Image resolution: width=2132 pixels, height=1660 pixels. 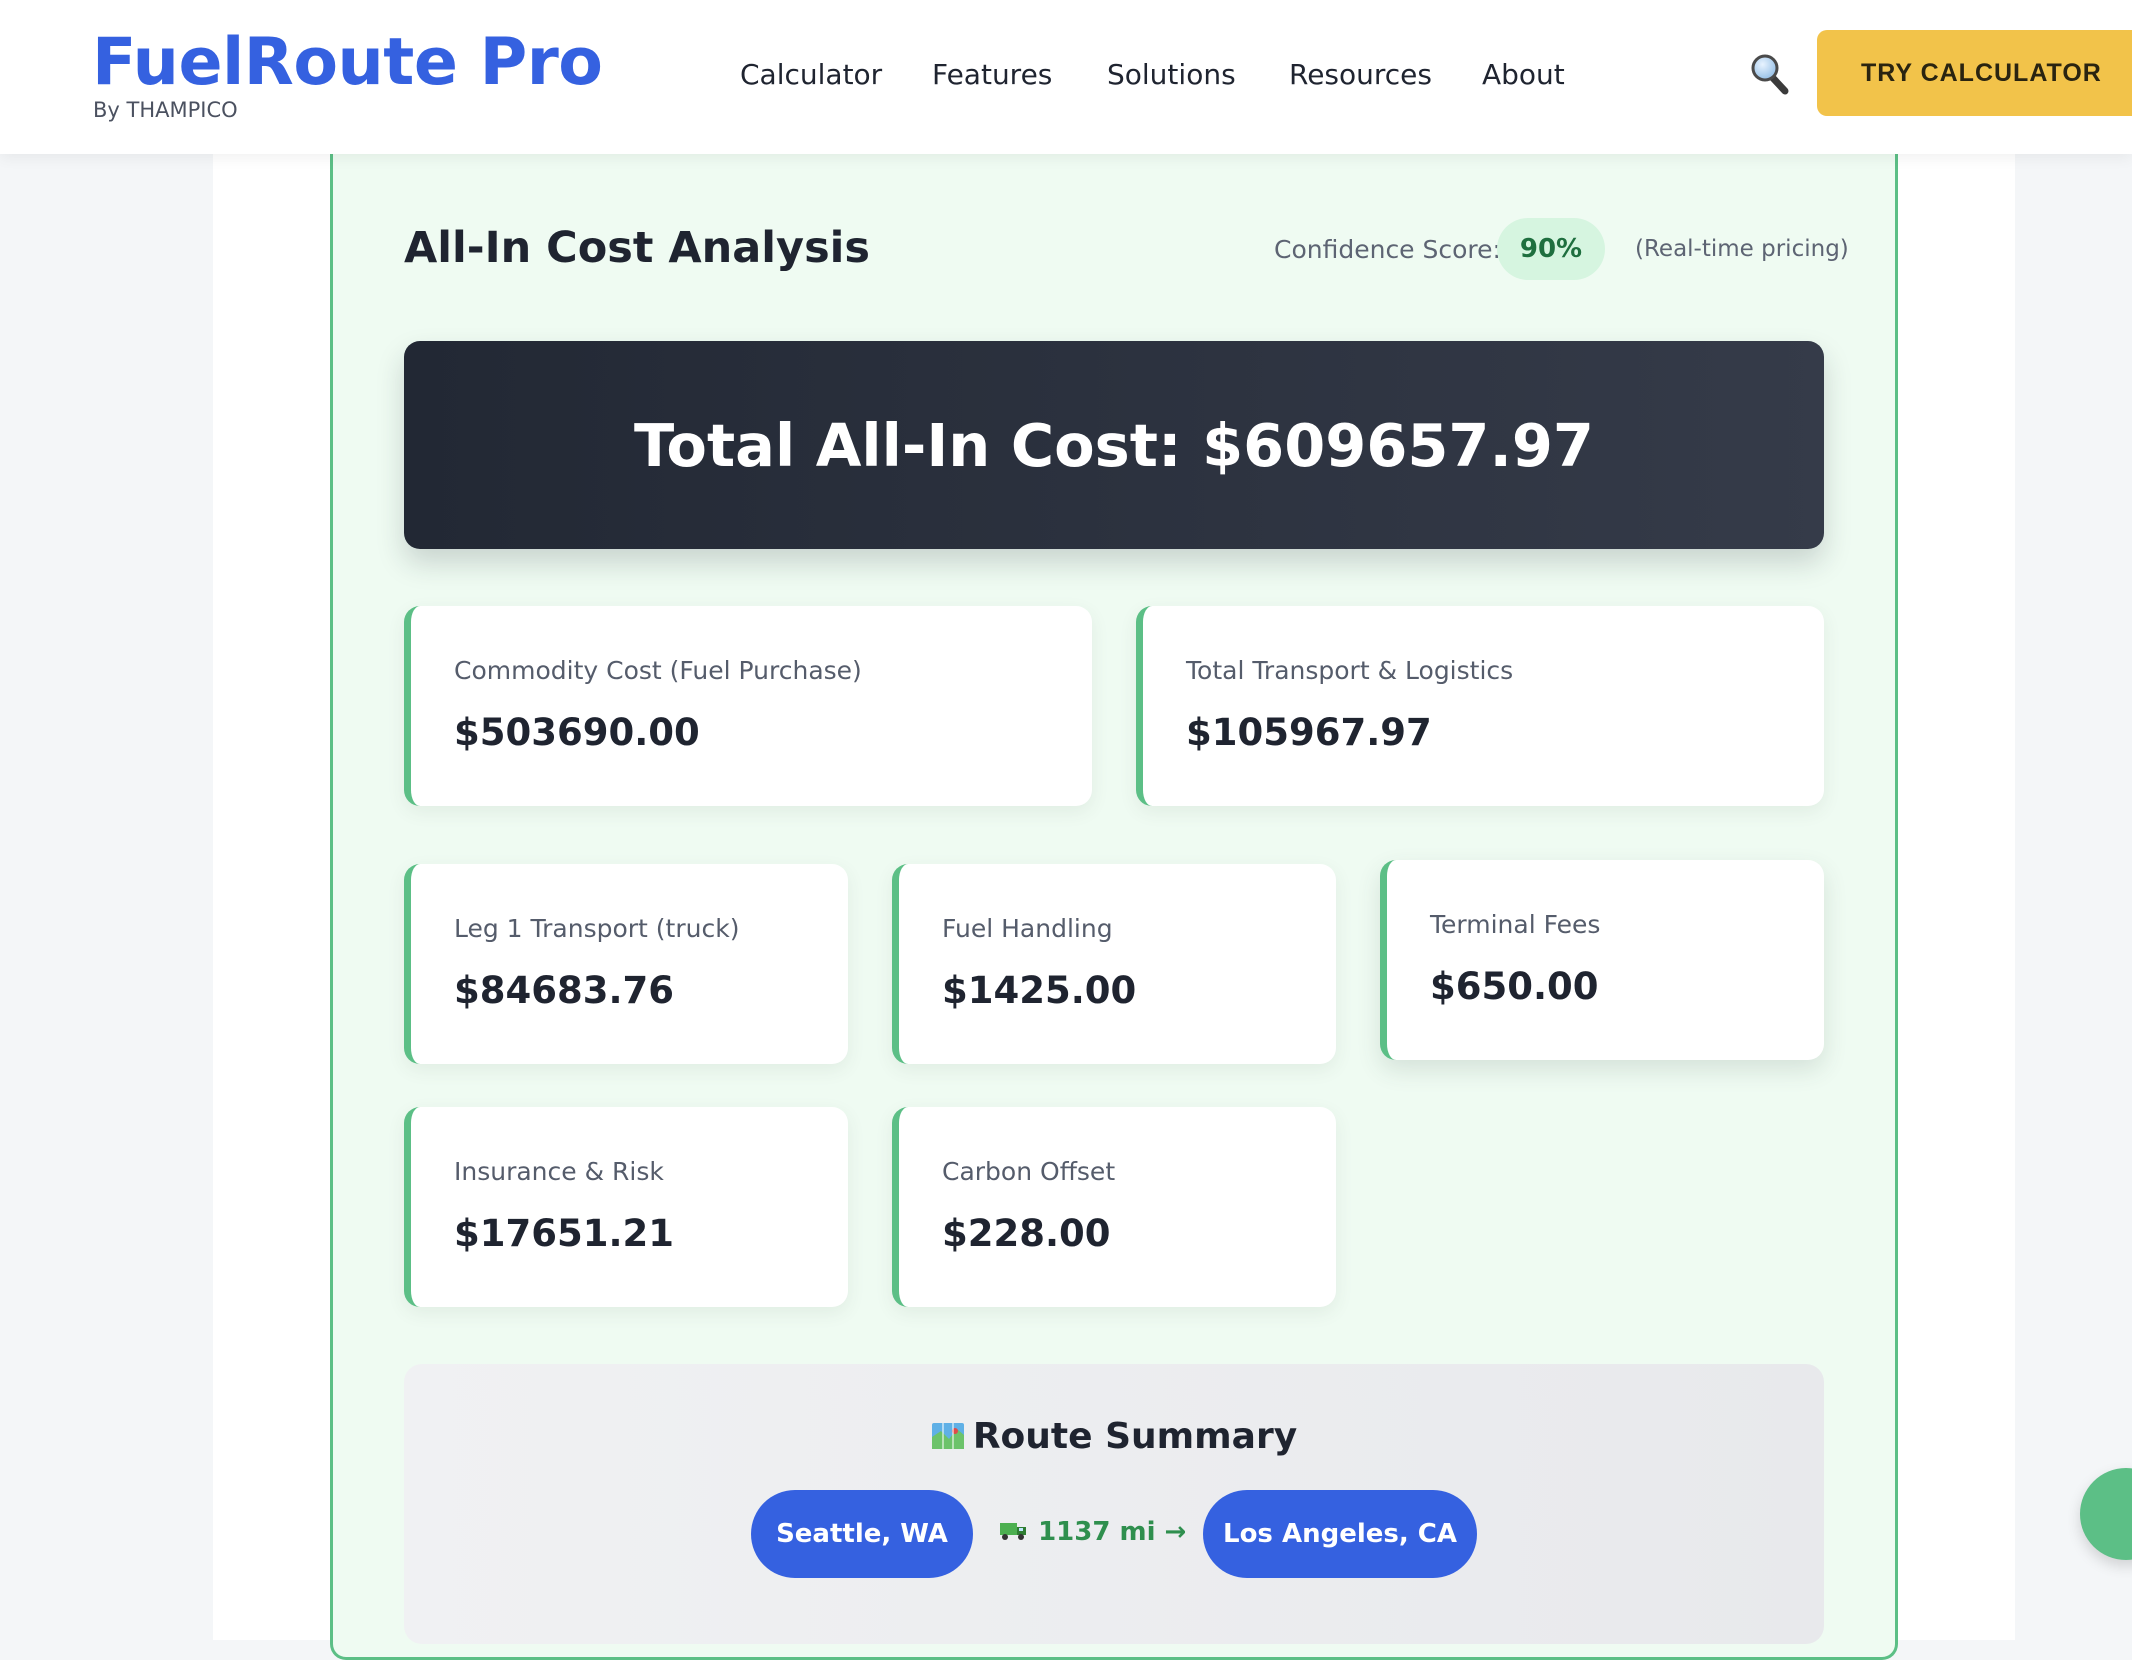 I want to click on confidence-badge: 90%, so click(x=1551, y=249).